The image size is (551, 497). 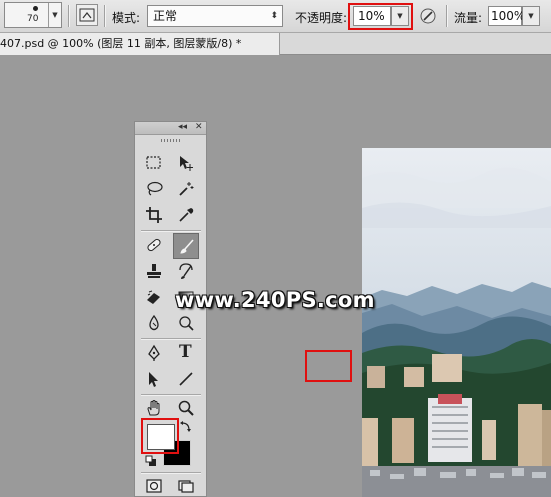 I want to click on crop-icon, so click(x=154, y=215).